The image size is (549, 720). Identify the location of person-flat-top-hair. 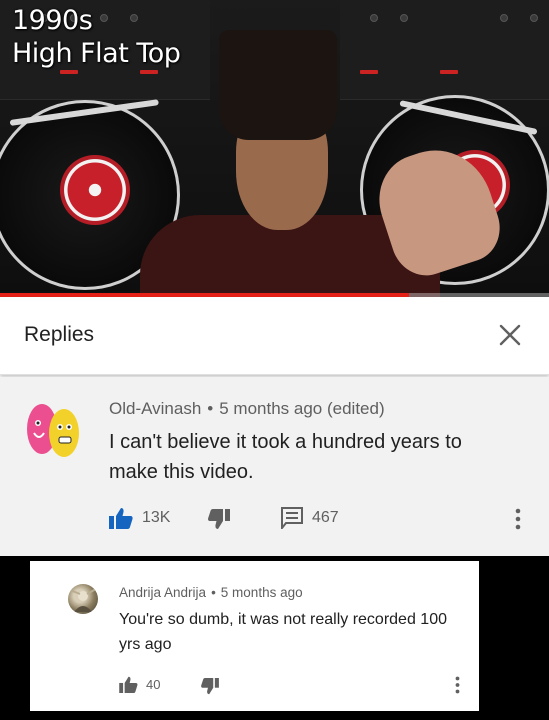
(278, 85).